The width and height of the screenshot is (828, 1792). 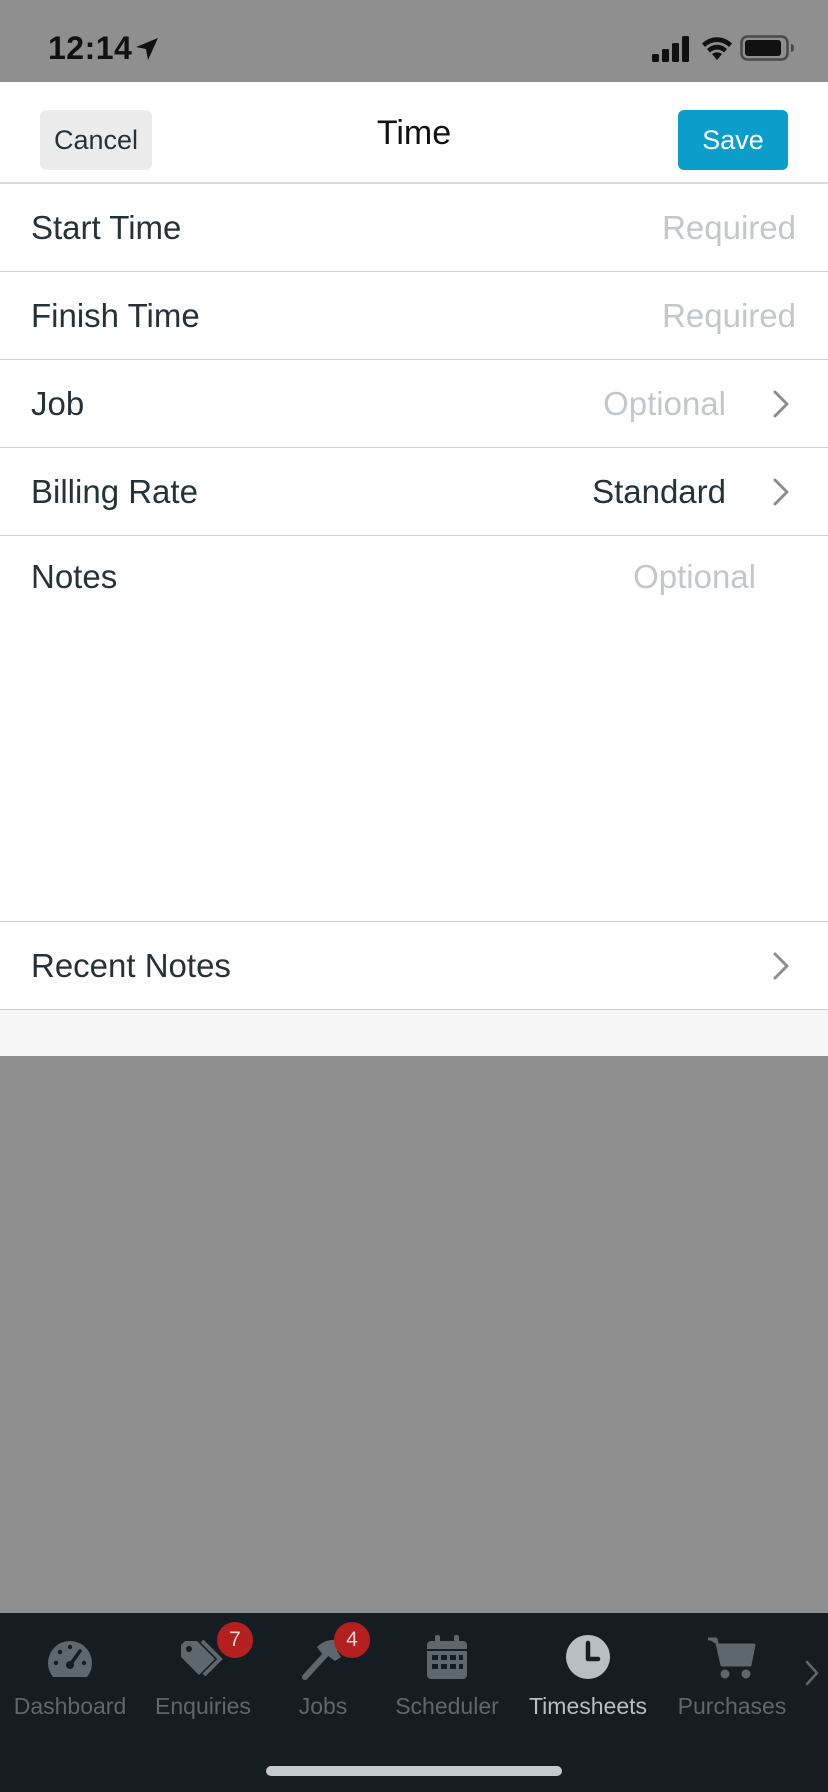 What do you see at coordinates (414, 1771) in the screenshot?
I see `home-indicator` at bounding box center [414, 1771].